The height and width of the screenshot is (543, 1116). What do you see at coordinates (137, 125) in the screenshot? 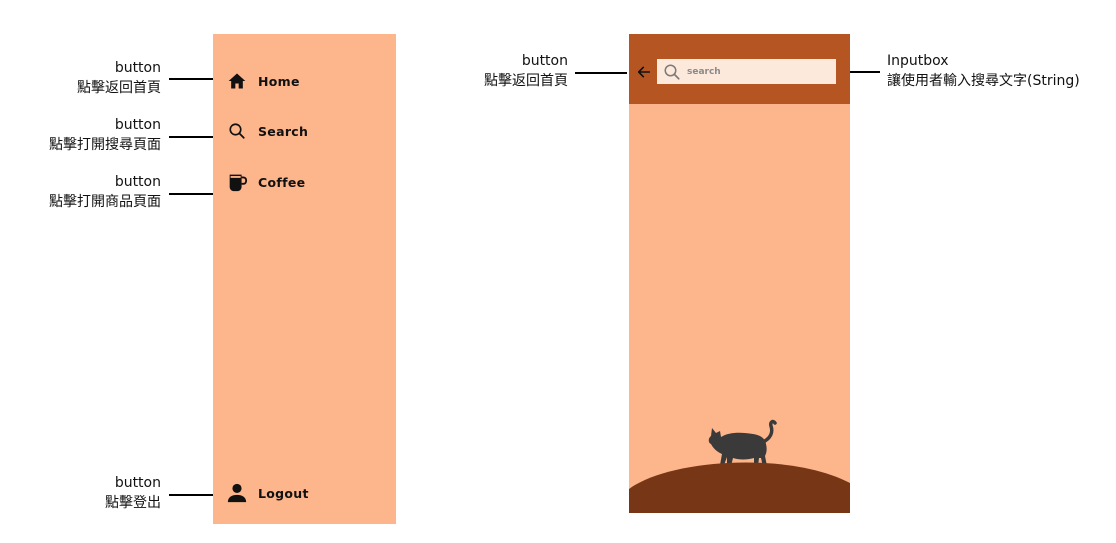
I see `search-annotation-type: button` at bounding box center [137, 125].